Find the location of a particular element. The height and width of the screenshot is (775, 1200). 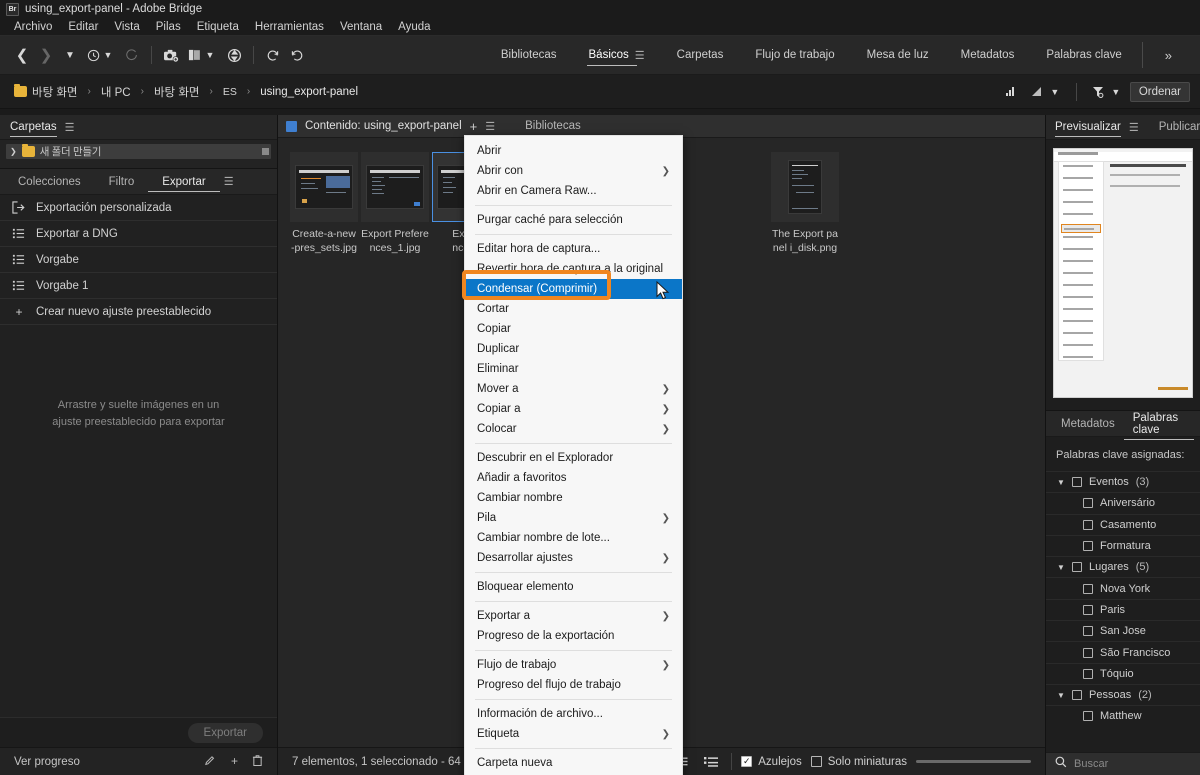

ctx-duplicar: Duplicar is located at coordinates (573, 349).